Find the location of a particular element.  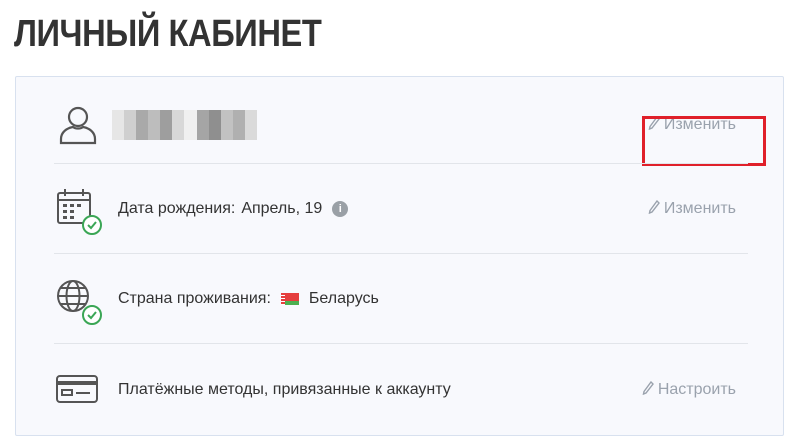

credit-card-icon is located at coordinates (78, 390).